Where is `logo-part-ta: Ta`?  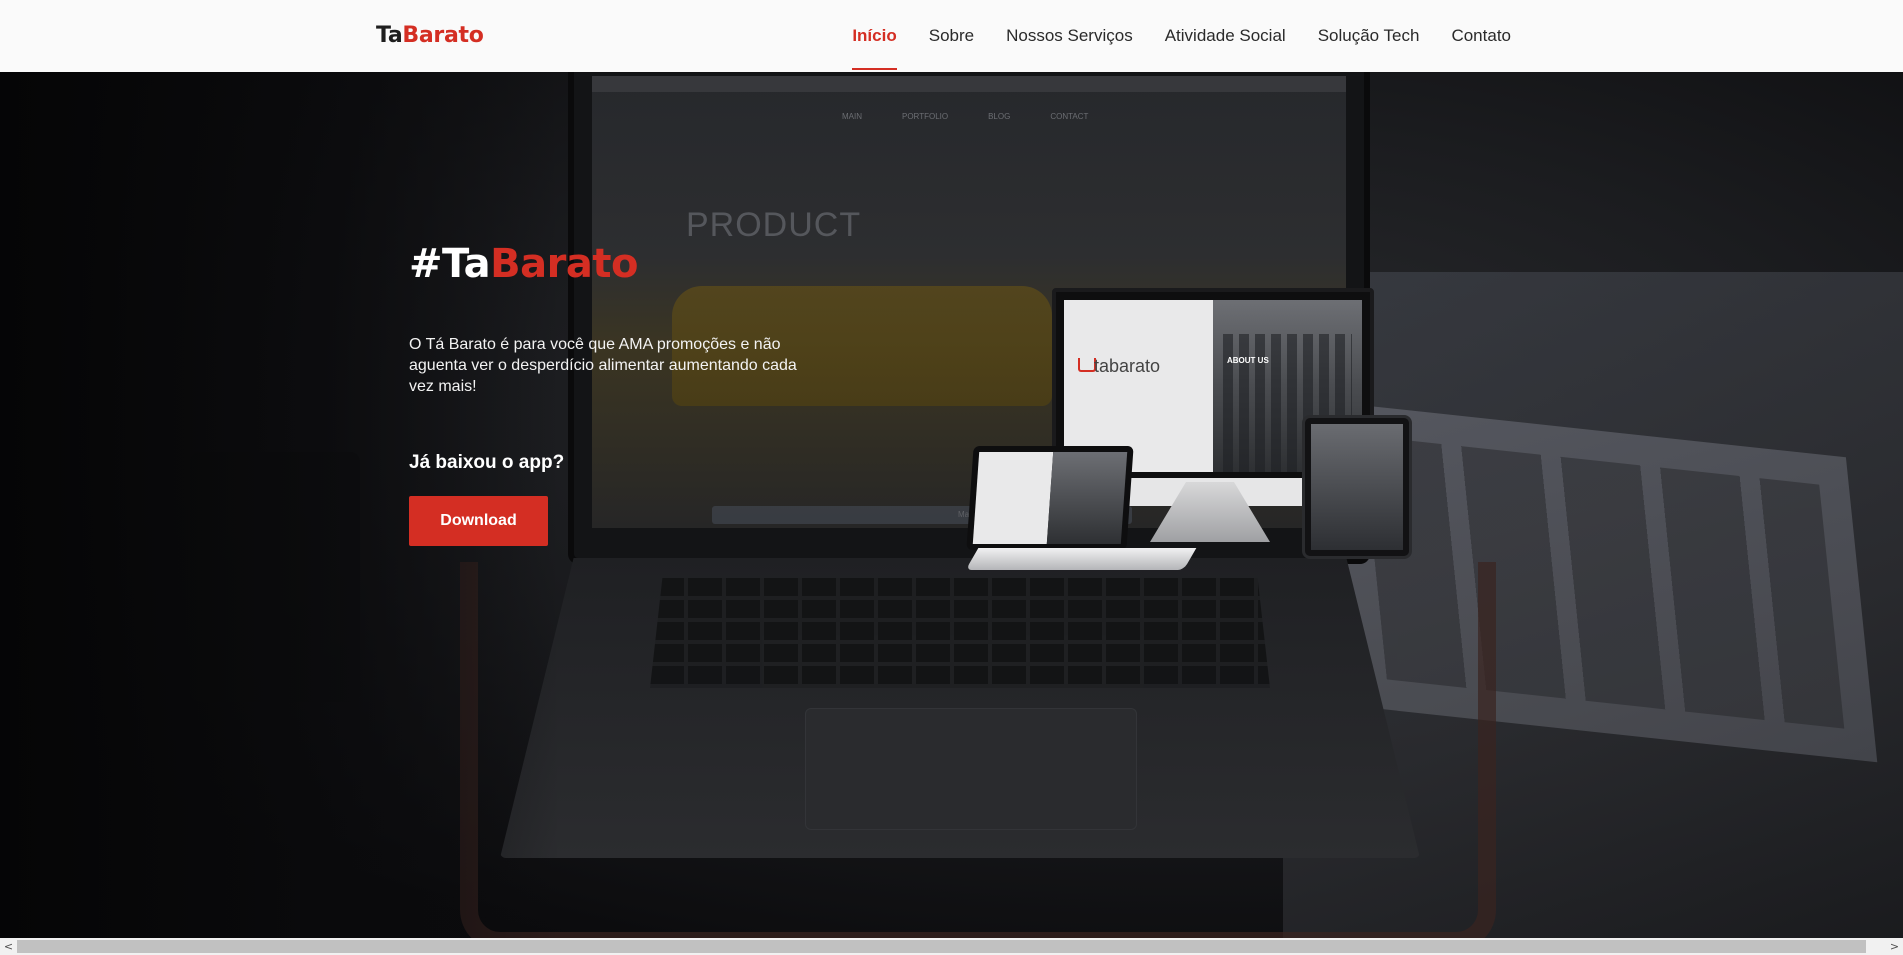 logo-part-ta: Ta is located at coordinates (389, 35).